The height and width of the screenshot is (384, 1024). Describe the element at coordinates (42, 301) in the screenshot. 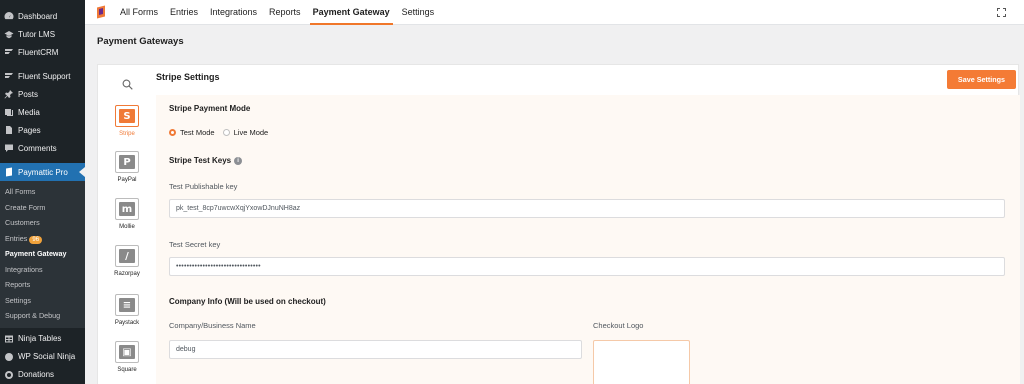

I see `submenu-item-settings: Settings` at that location.